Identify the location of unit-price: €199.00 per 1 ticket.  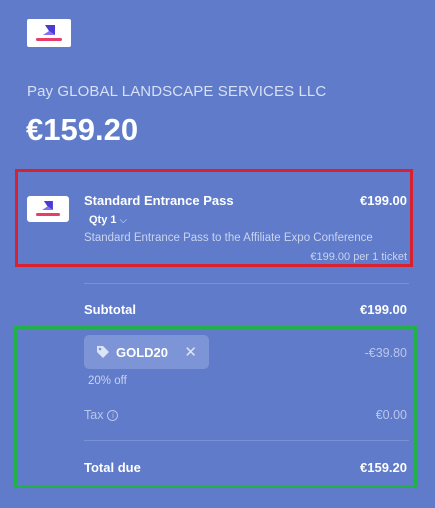
(358, 257).